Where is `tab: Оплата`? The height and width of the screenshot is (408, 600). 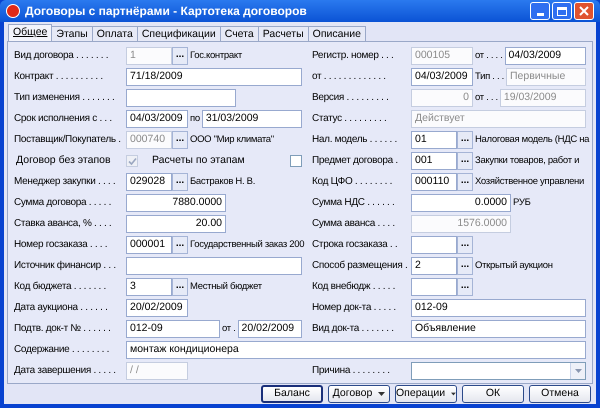 tab: Оплата is located at coordinates (115, 33).